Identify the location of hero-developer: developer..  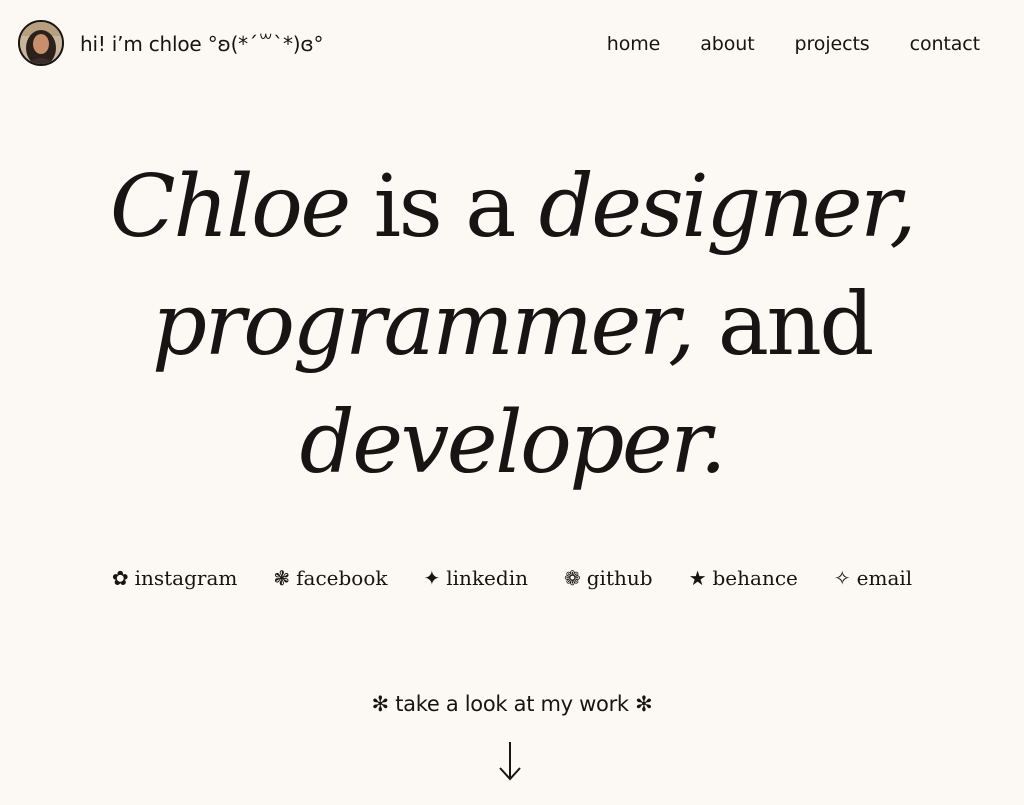
(513, 443).